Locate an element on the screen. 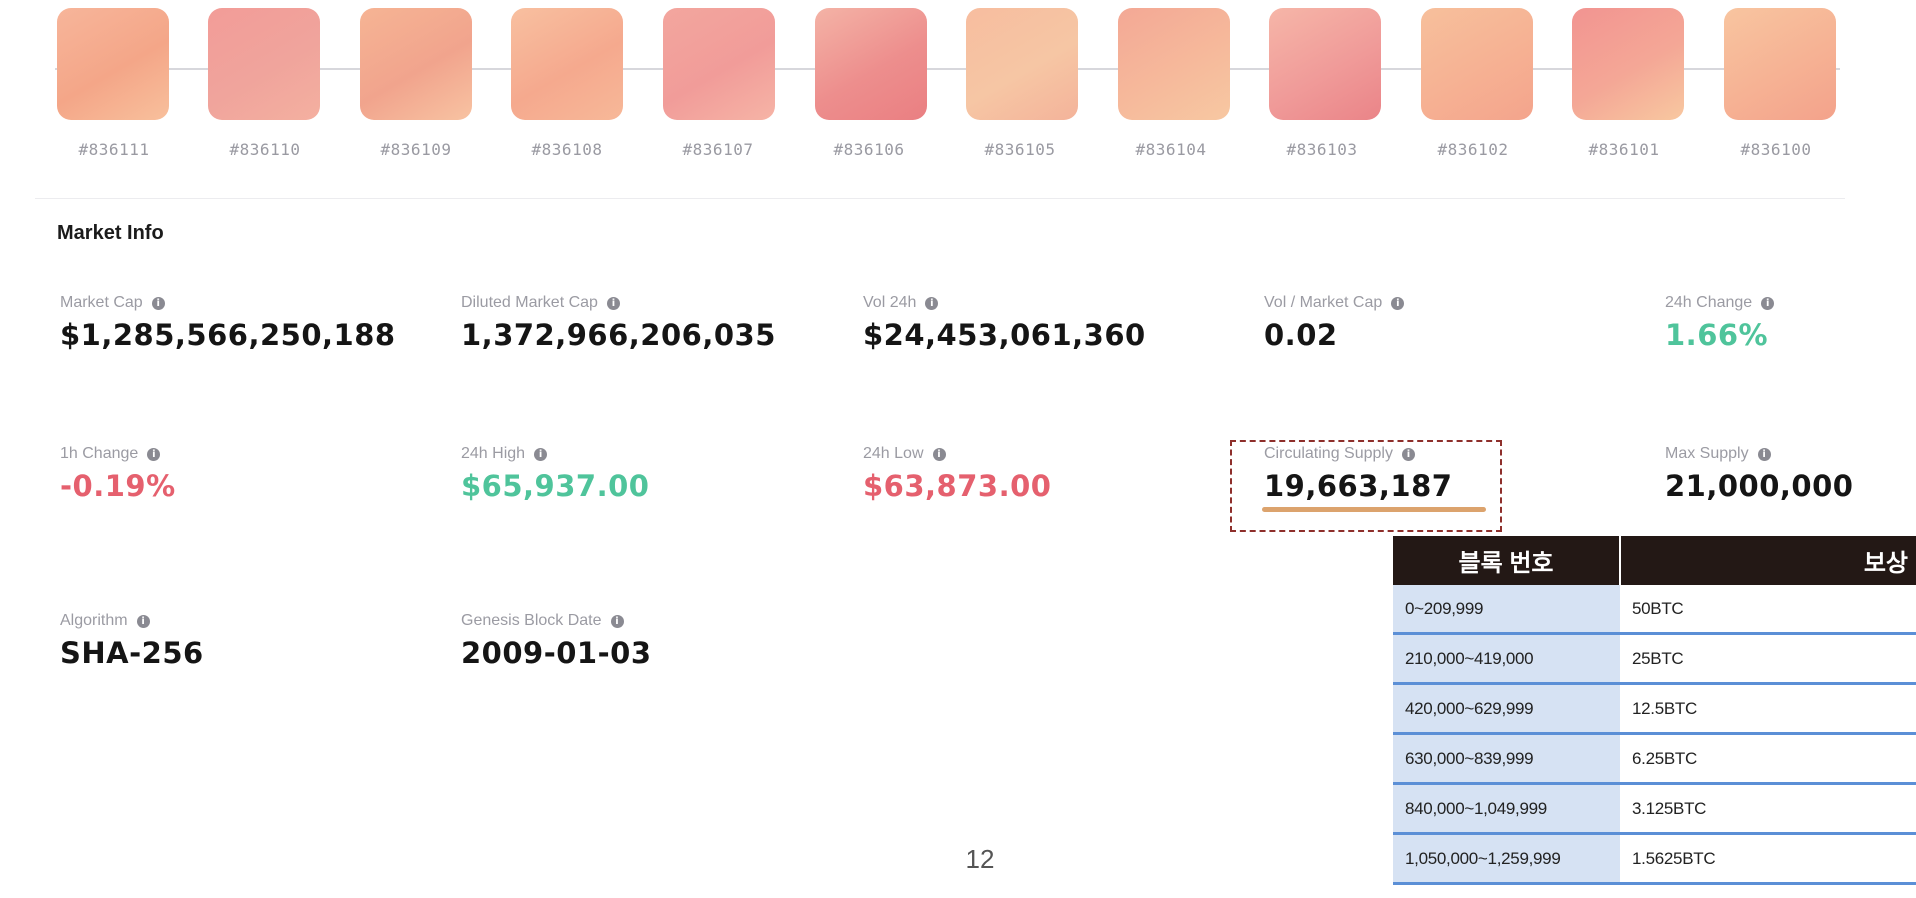  block-number-header: 블록 번호 is located at coordinates (1507, 560).